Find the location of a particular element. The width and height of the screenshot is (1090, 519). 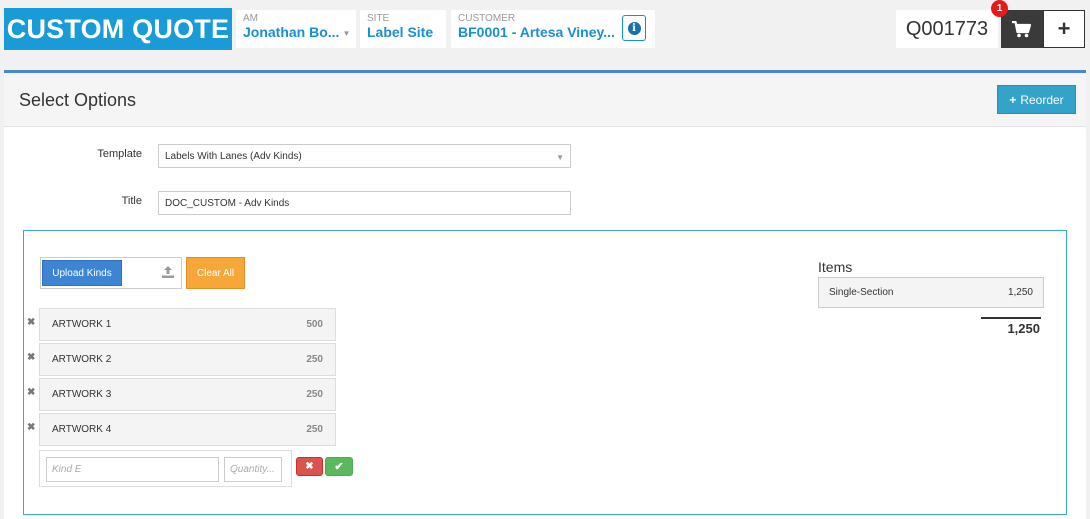

check-icon: ✔ is located at coordinates (339, 467).